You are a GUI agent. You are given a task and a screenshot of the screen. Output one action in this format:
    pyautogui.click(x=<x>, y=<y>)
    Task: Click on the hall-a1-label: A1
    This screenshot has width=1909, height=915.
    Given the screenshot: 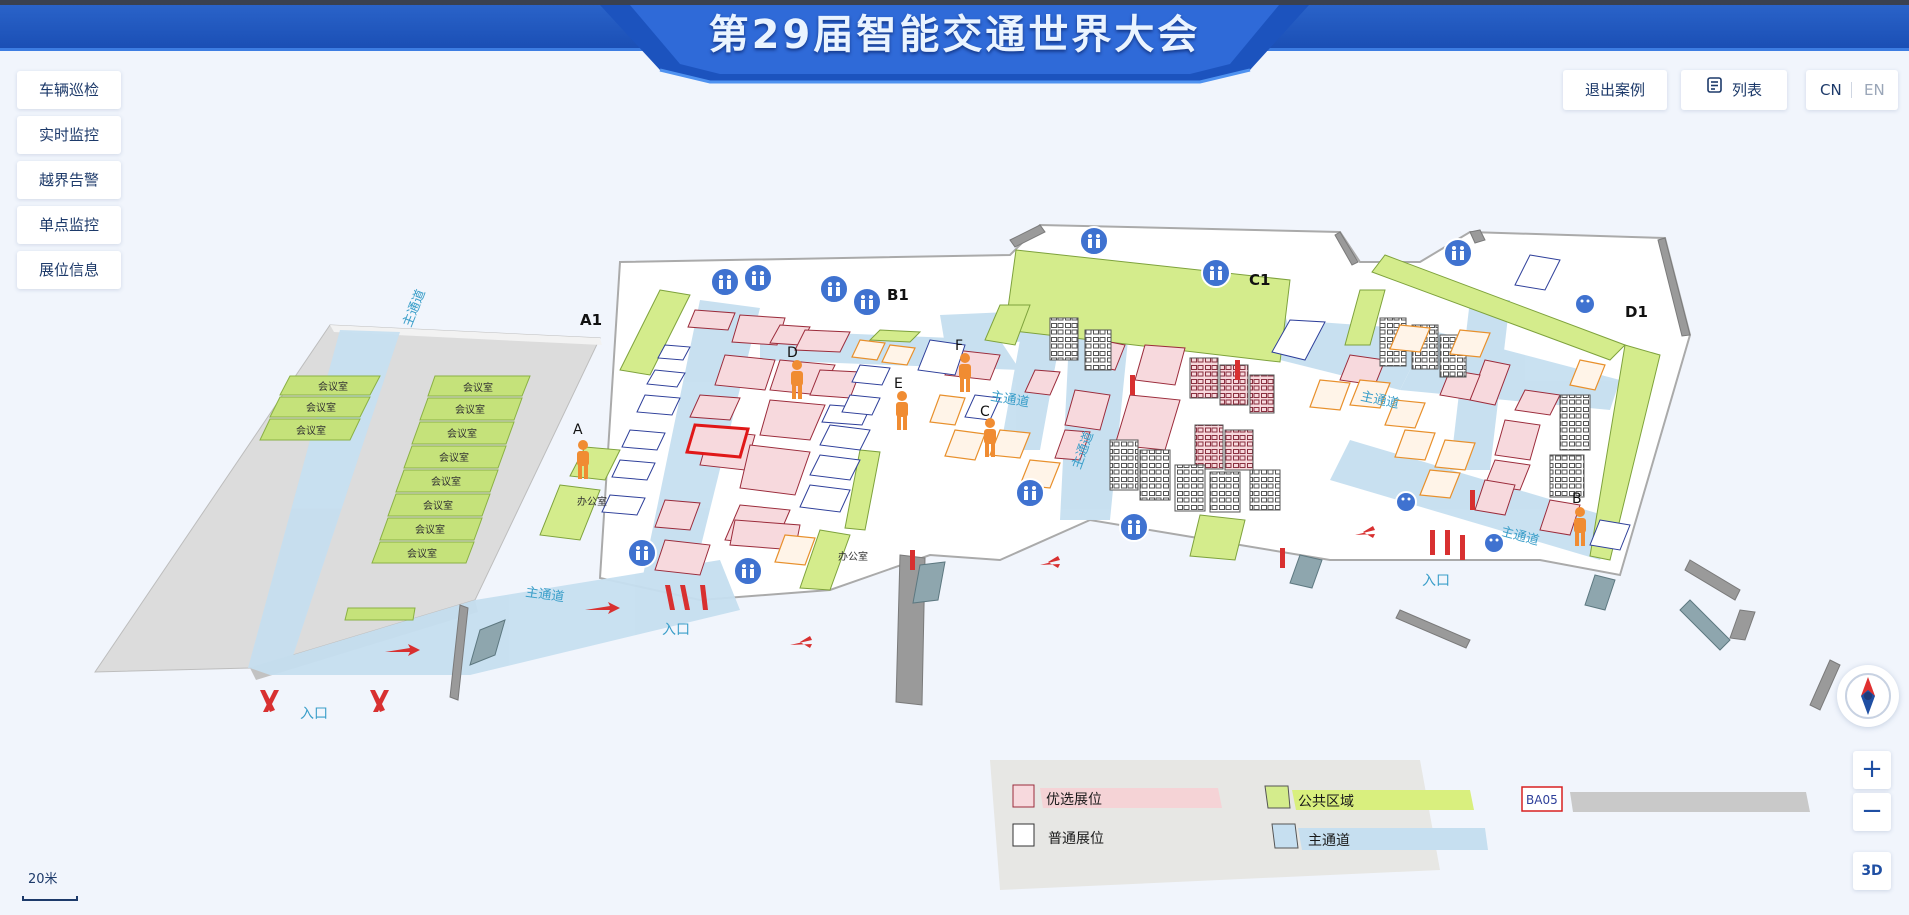 What is the action you would take?
    pyautogui.click(x=591, y=320)
    